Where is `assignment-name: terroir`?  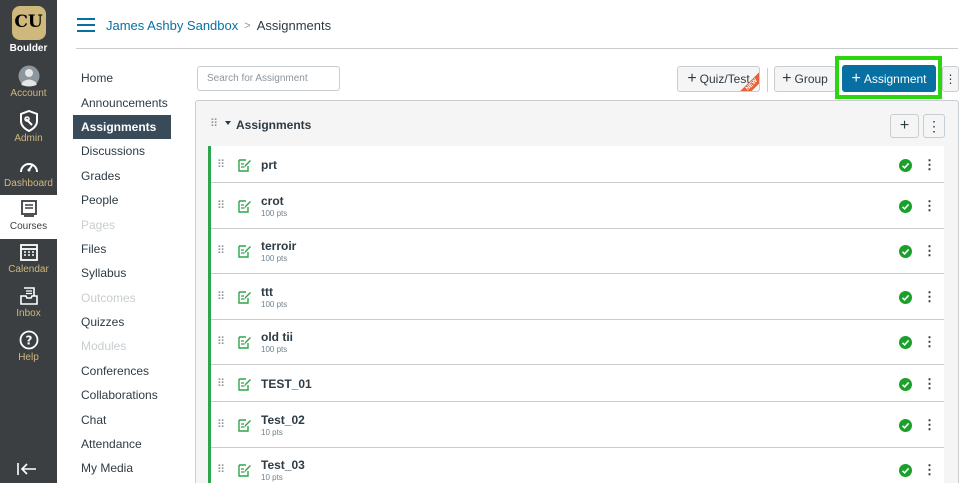
assignment-name: terroir is located at coordinates (278, 246).